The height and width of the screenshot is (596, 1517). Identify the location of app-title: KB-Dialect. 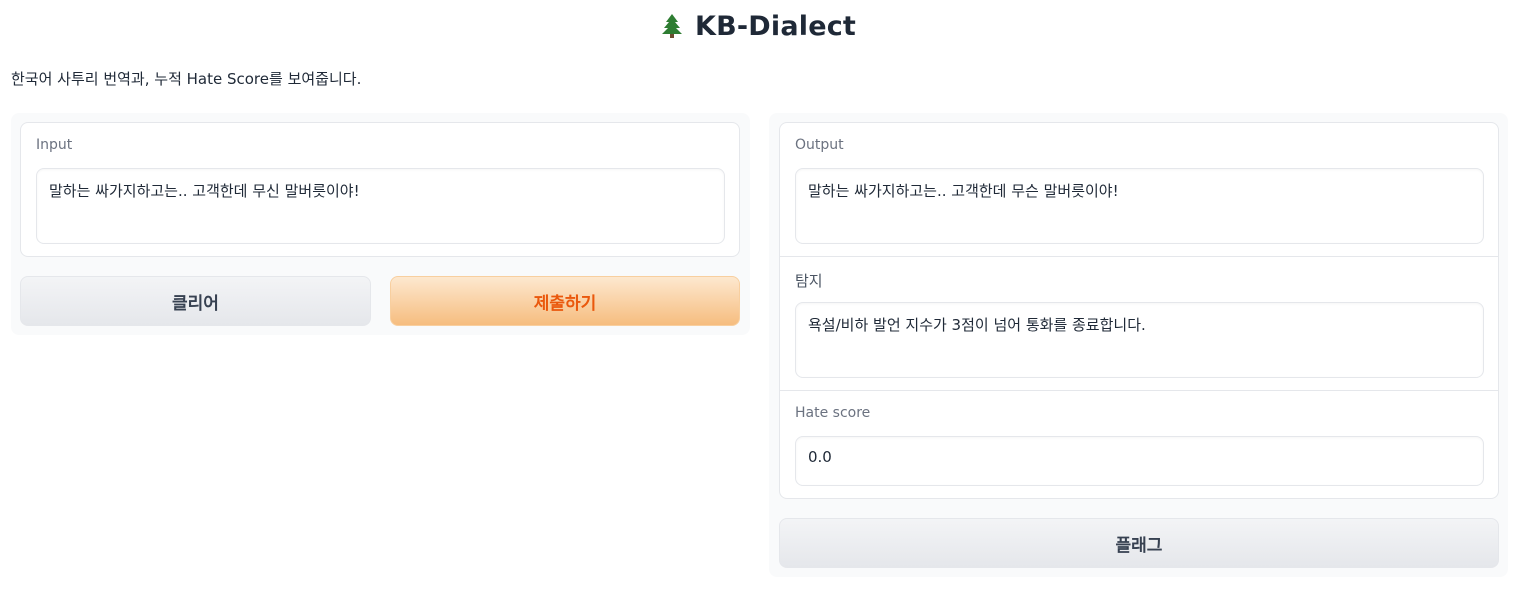
(775, 26).